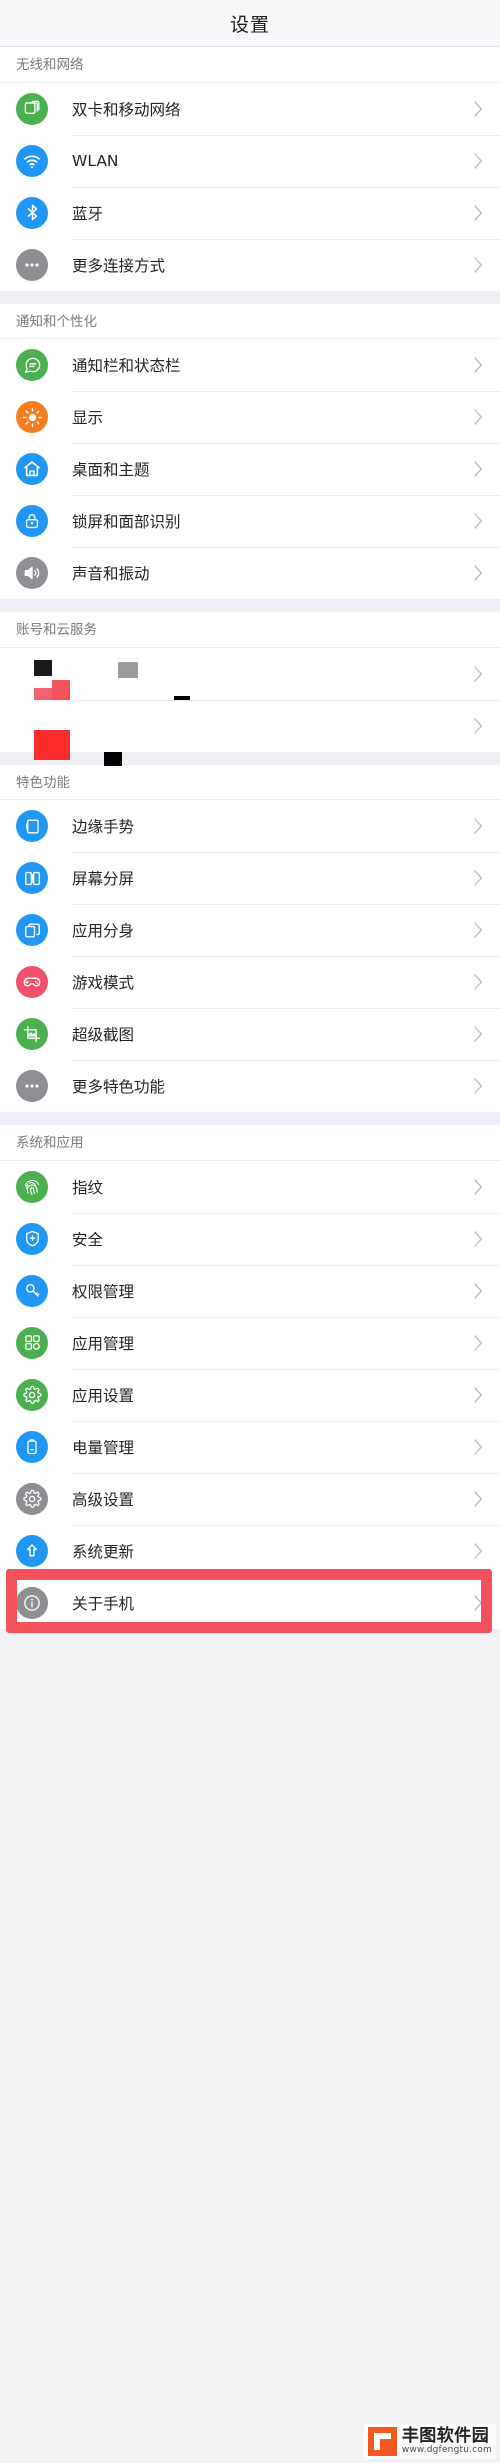  What do you see at coordinates (250, 417) in the screenshot?
I see `settings-row-notification-1: 显示` at bounding box center [250, 417].